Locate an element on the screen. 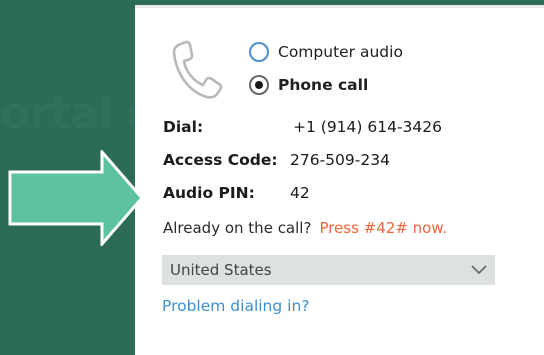 The width and height of the screenshot is (544, 355). problem-dialing-link: Problem dialing in? is located at coordinates (236, 306).